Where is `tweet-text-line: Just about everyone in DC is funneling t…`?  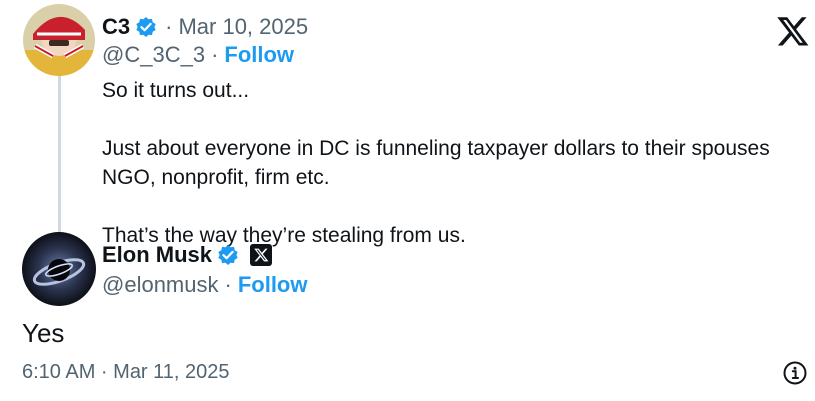 tweet-text-line: Just about everyone in DC is funneling t… is located at coordinates (436, 163).